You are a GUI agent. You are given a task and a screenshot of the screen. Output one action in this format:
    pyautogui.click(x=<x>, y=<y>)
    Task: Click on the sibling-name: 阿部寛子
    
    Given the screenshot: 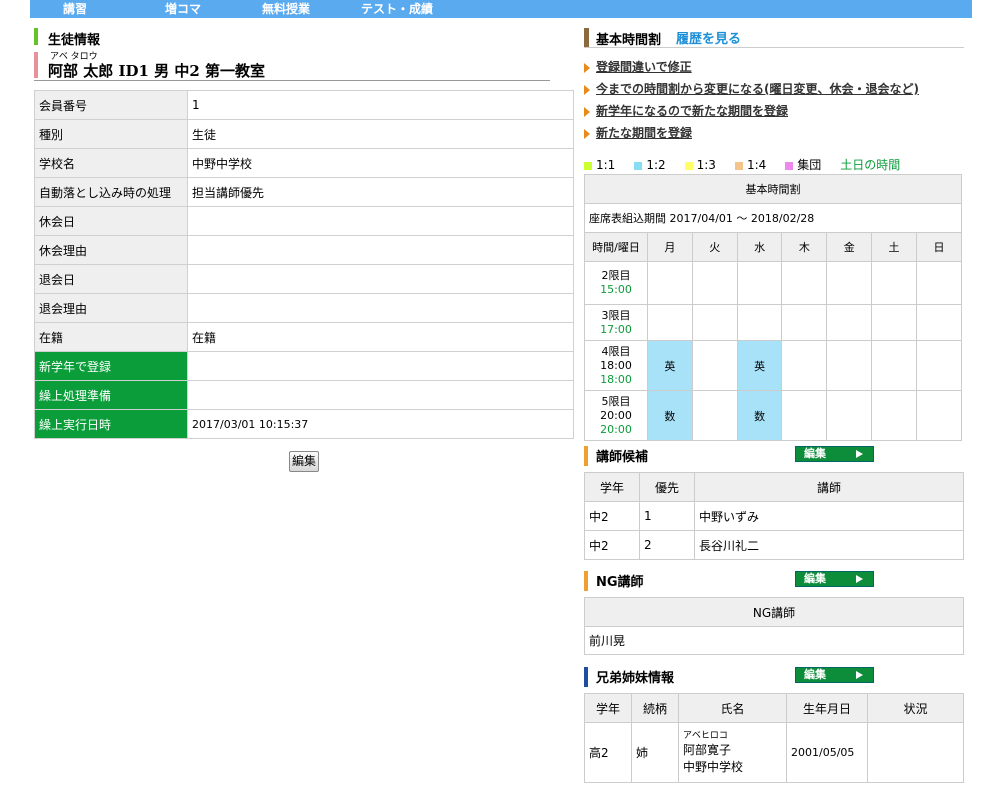 What is the action you would take?
    pyautogui.click(x=707, y=749)
    